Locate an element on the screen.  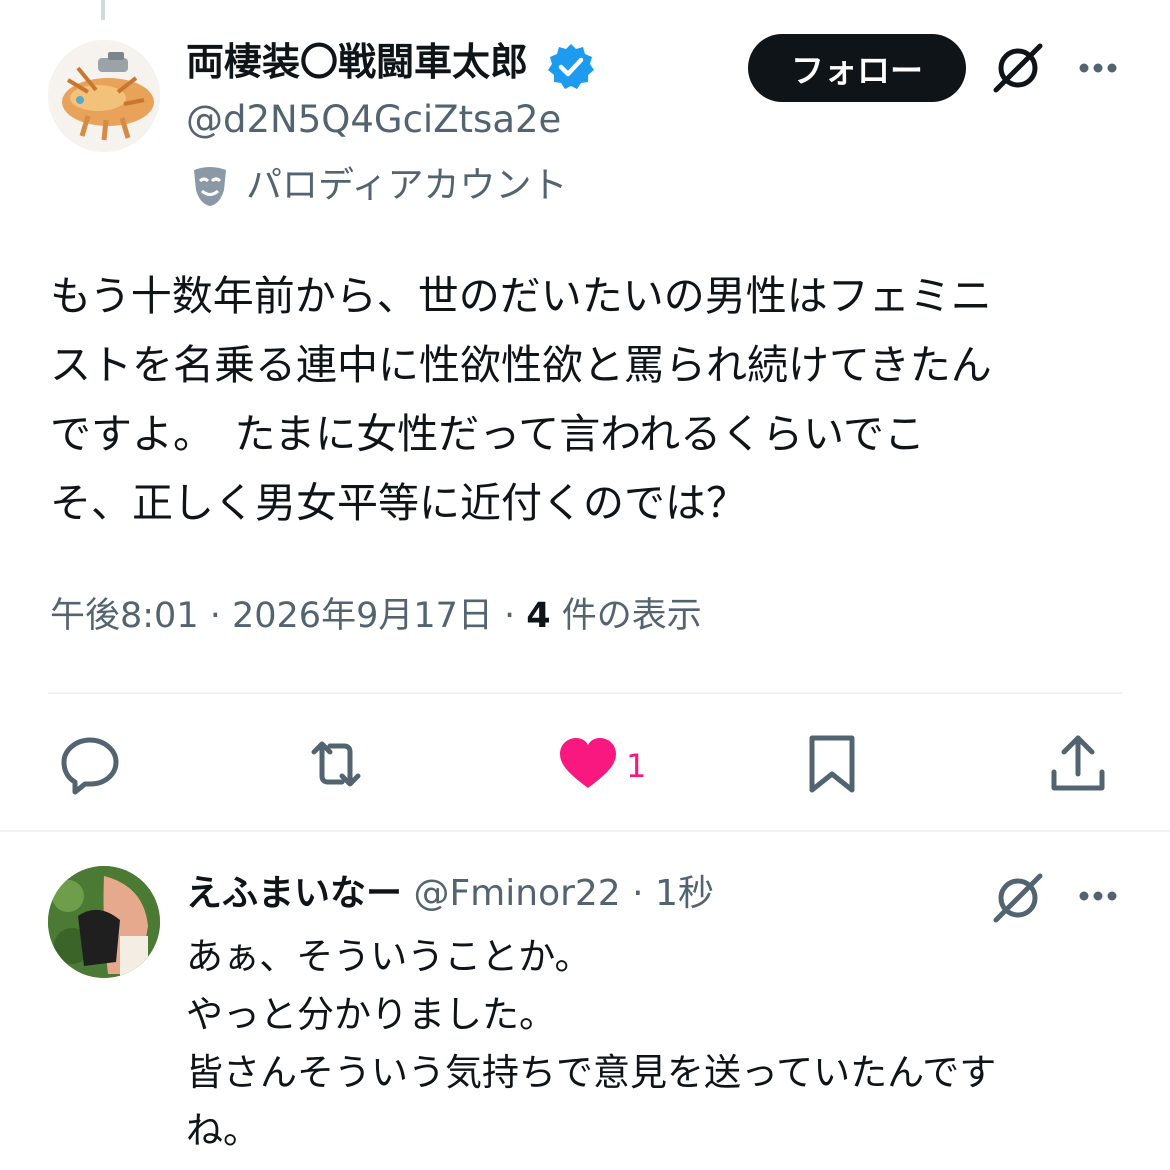
thread-connector-line is located at coordinates (103, 10).